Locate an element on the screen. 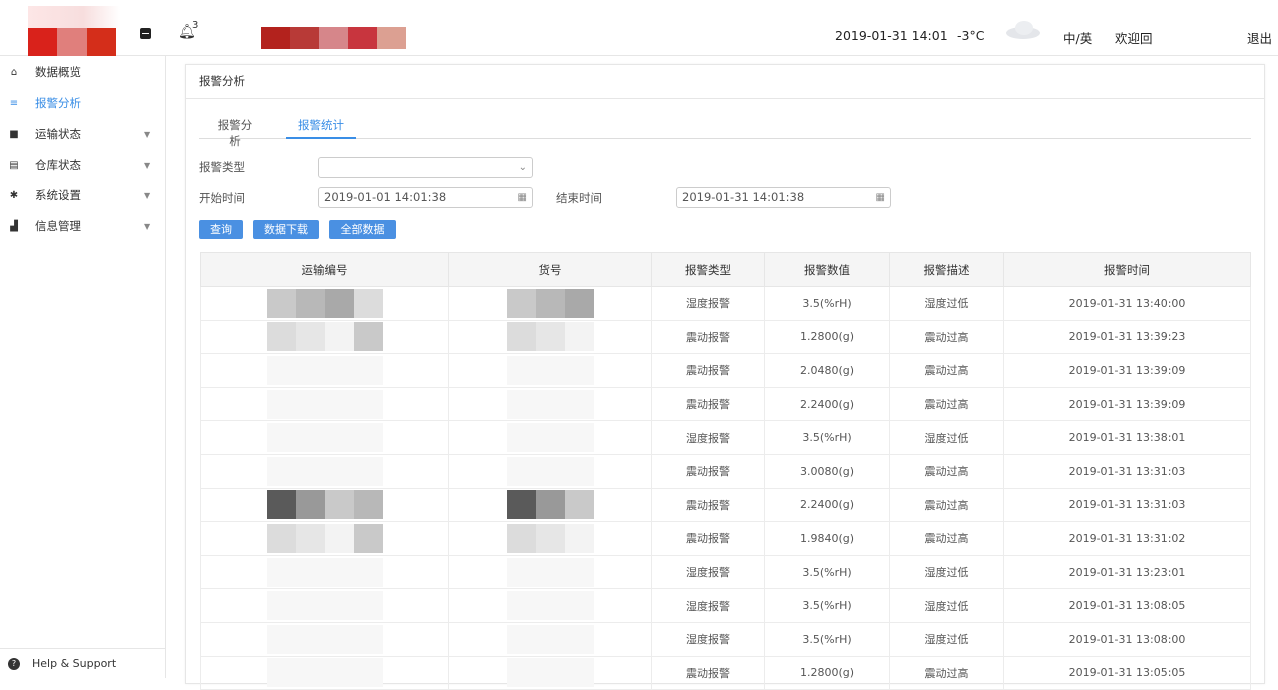  tab-alarm-analysis: 报警分析 is located at coordinates (235, 132).